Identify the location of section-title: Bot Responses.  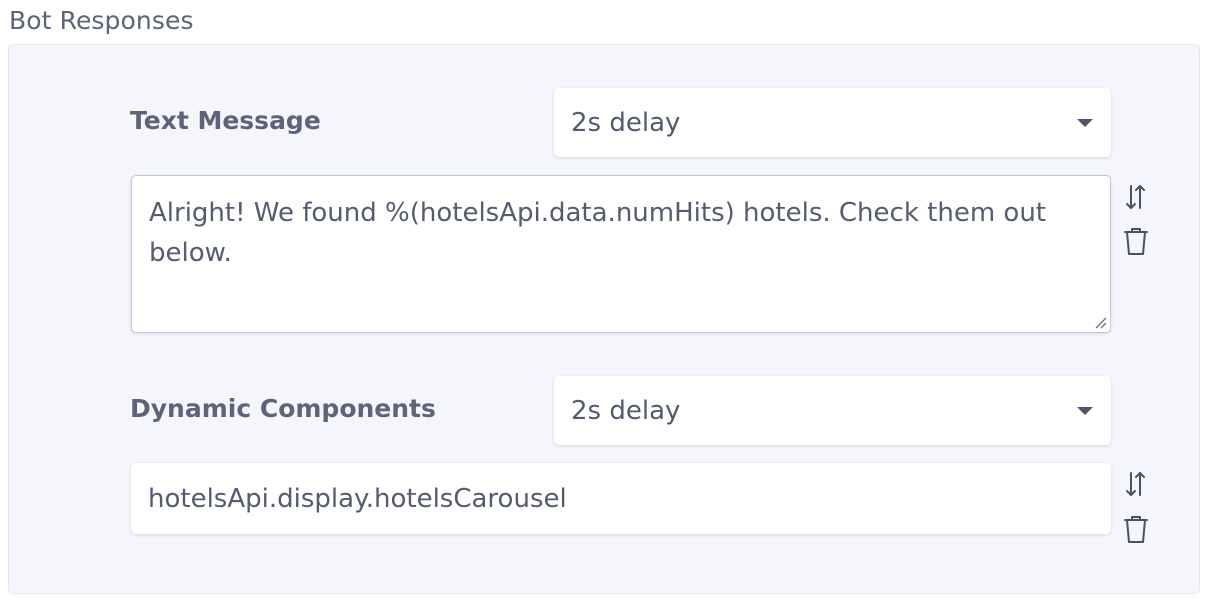
(101, 20).